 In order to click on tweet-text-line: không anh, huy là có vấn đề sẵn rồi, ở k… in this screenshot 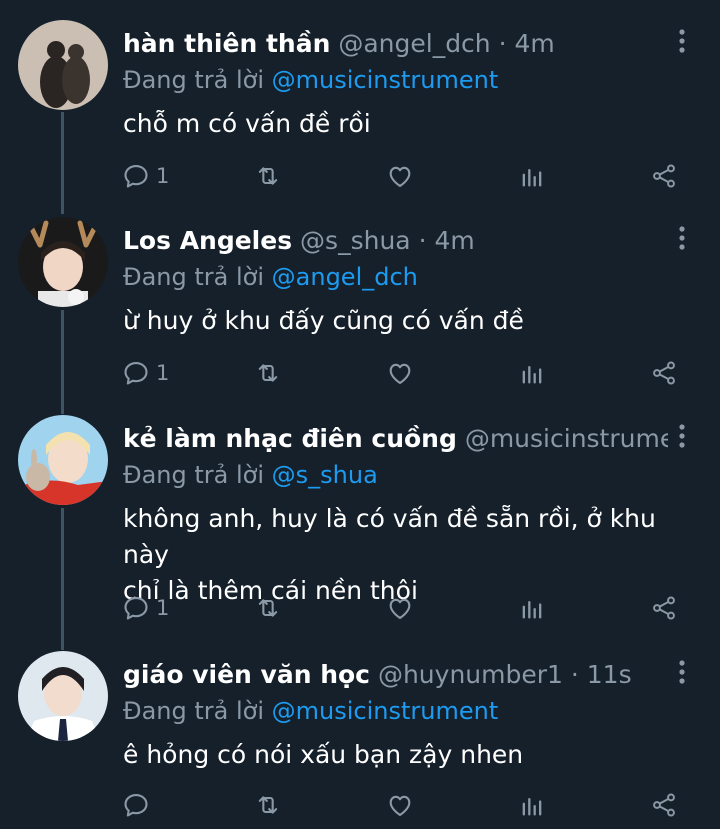, I will do `click(389, 536)`.